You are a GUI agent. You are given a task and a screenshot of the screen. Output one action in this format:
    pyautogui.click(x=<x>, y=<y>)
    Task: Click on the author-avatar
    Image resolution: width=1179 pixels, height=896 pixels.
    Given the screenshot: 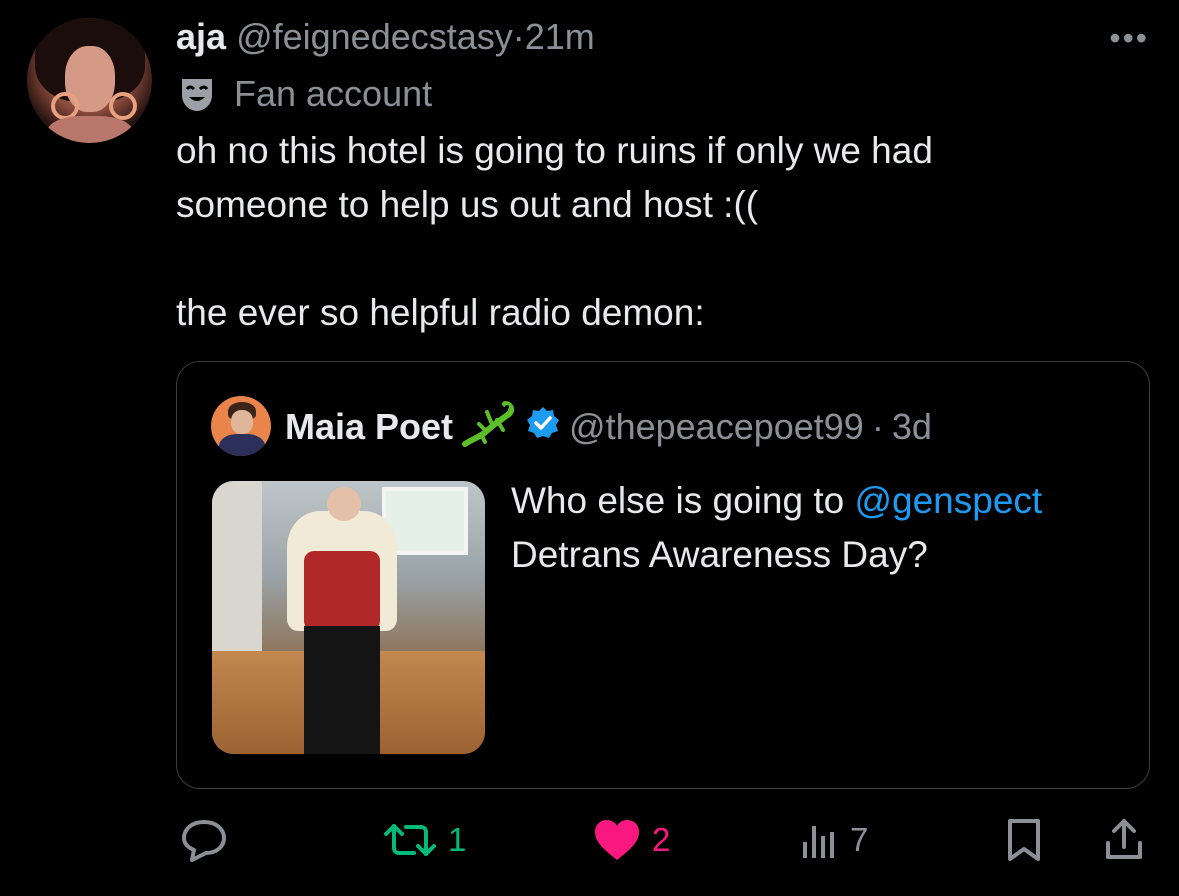 What is the action you would take?
    pyautogui.click(x=89, y=80)
    